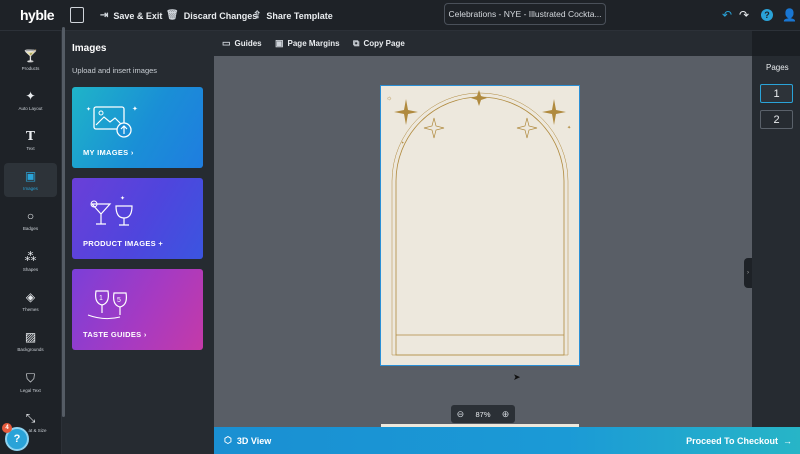 The image size is (800, 454). Describe the element at coordinates (137, 218) in the screenshot. I see `product-images-card: ✦ PRODUCT IMAGES +` at that location.